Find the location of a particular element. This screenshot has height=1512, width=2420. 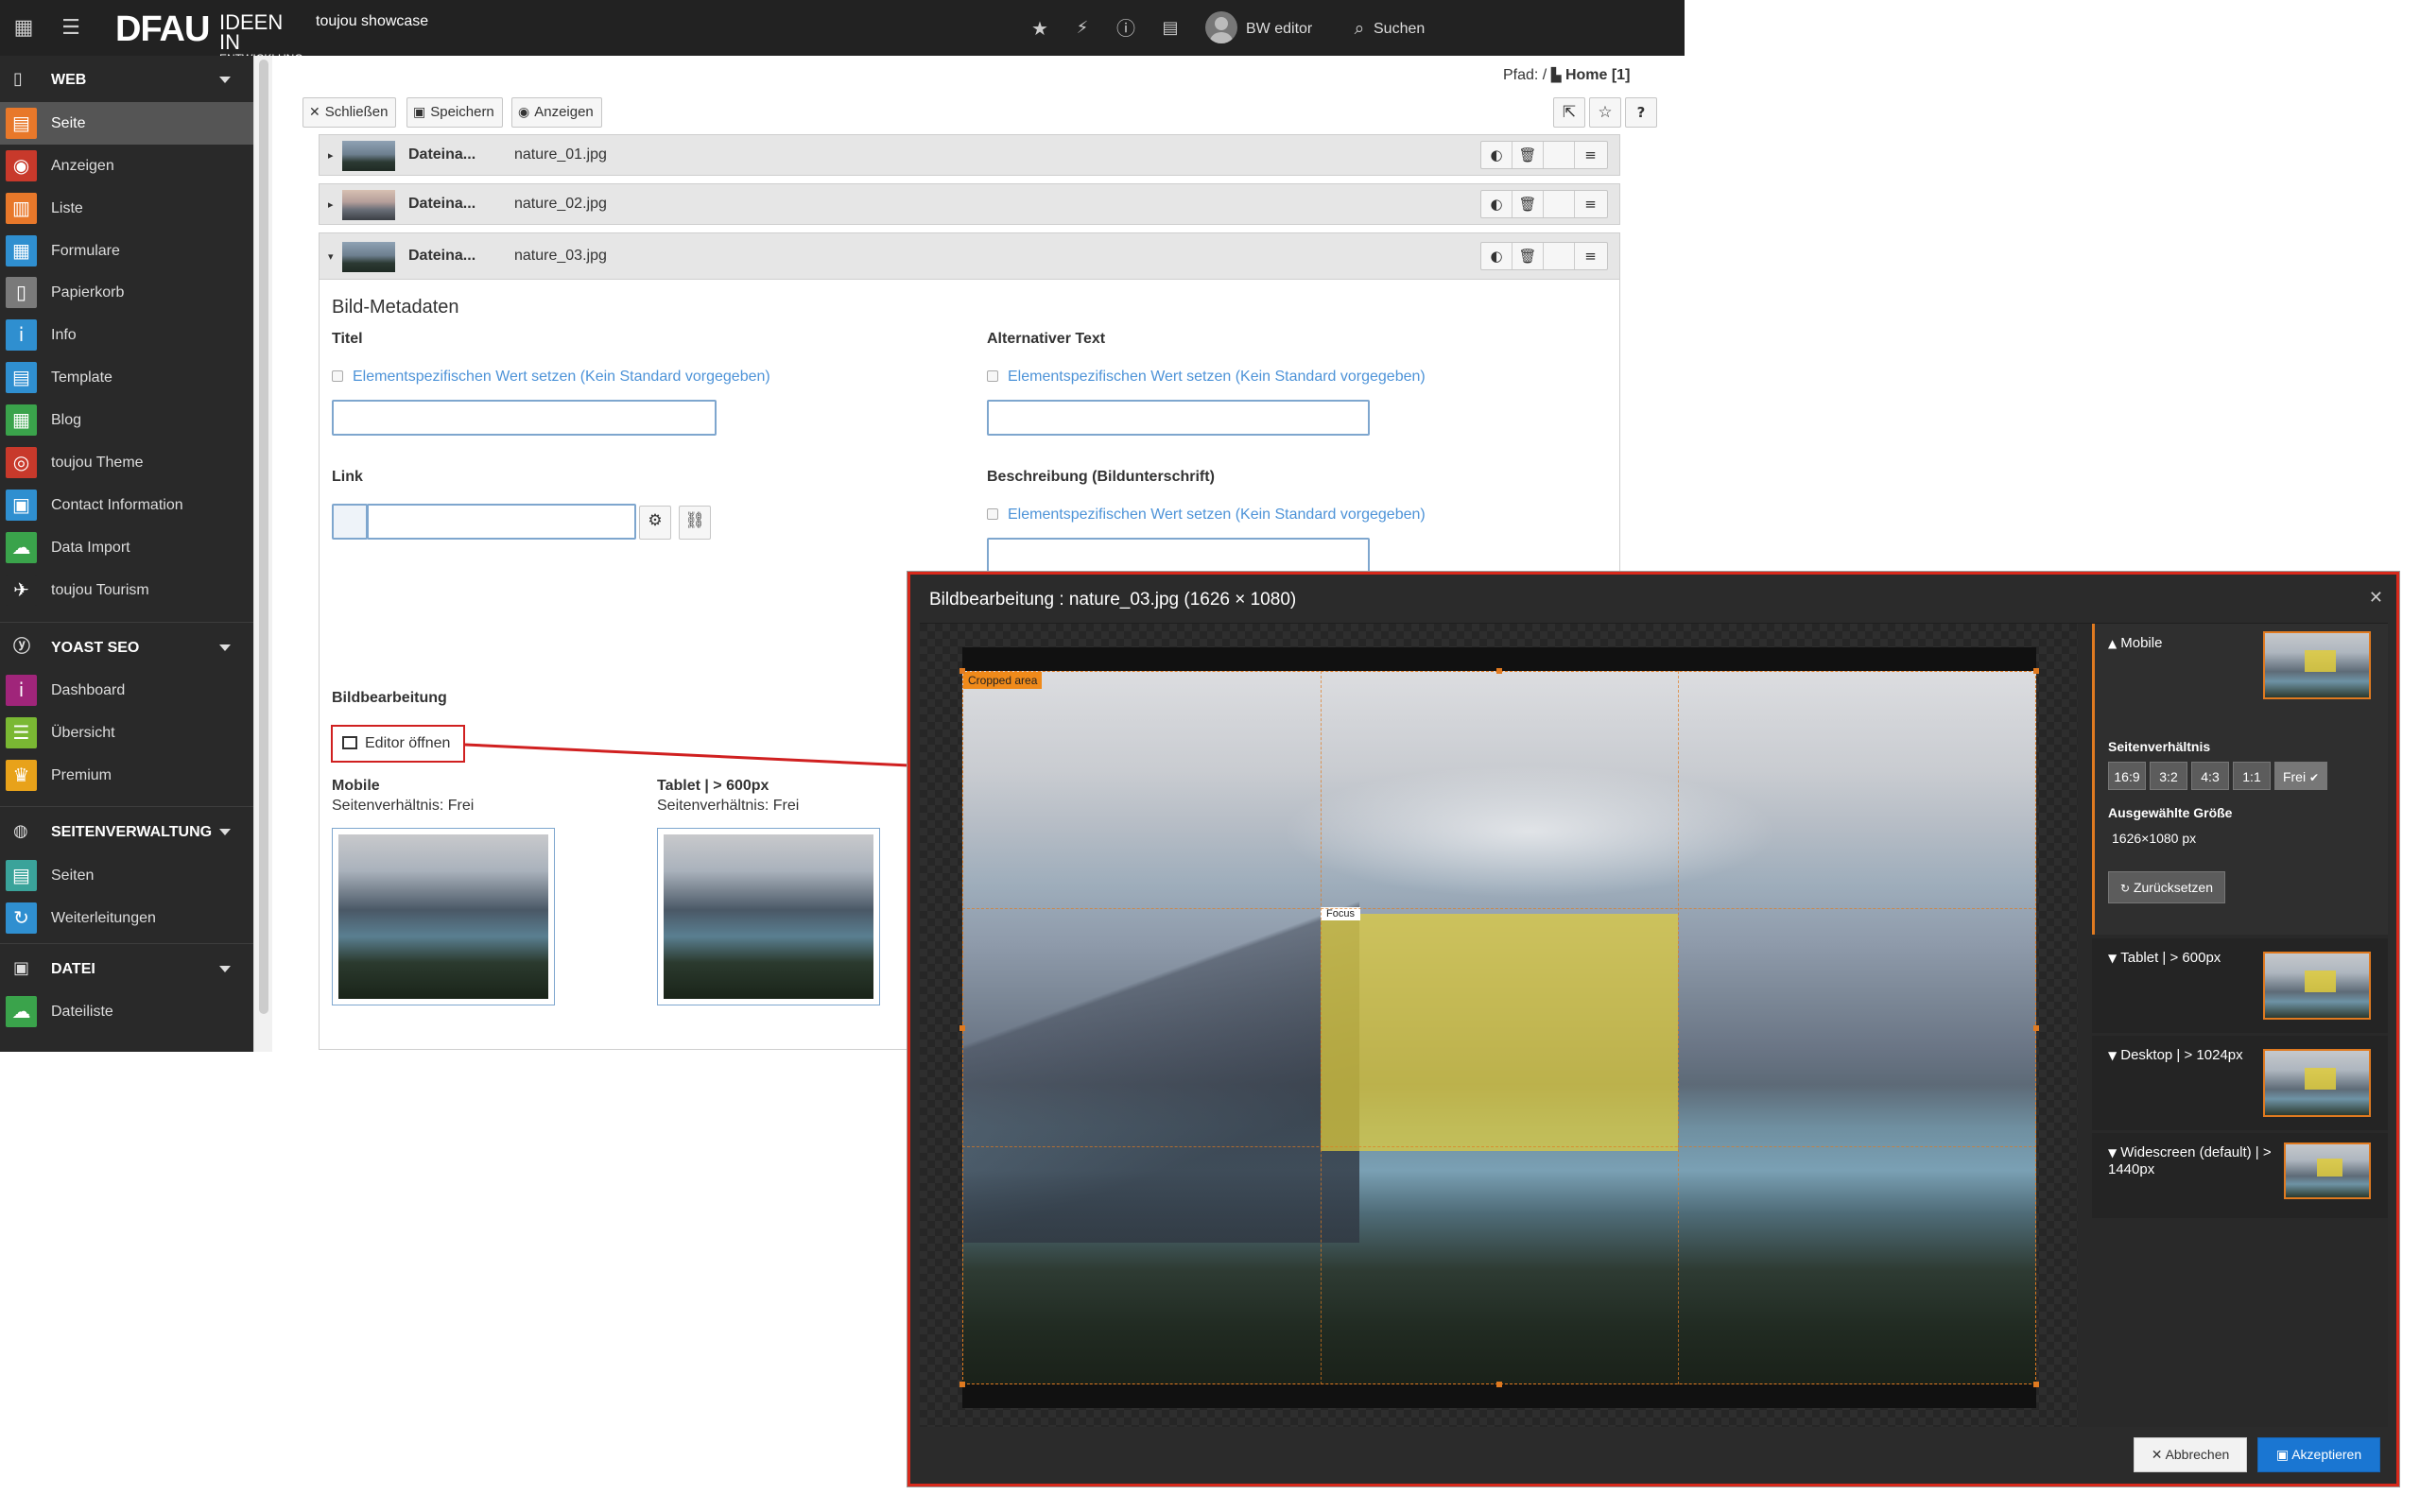

crop-handle-top-left is located at coordinates (962, 671).